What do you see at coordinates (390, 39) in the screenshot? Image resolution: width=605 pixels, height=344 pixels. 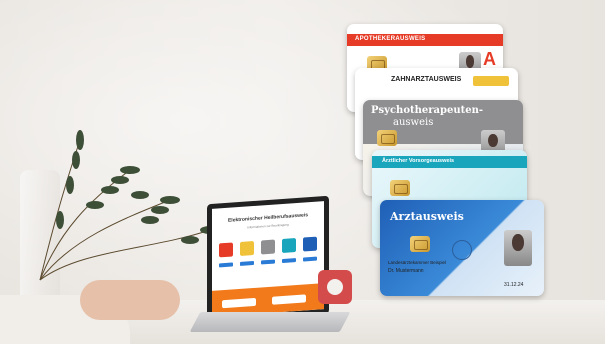 I see `card-title: APOTHEKERAUSWEIS` at bounding box center [390, 39].